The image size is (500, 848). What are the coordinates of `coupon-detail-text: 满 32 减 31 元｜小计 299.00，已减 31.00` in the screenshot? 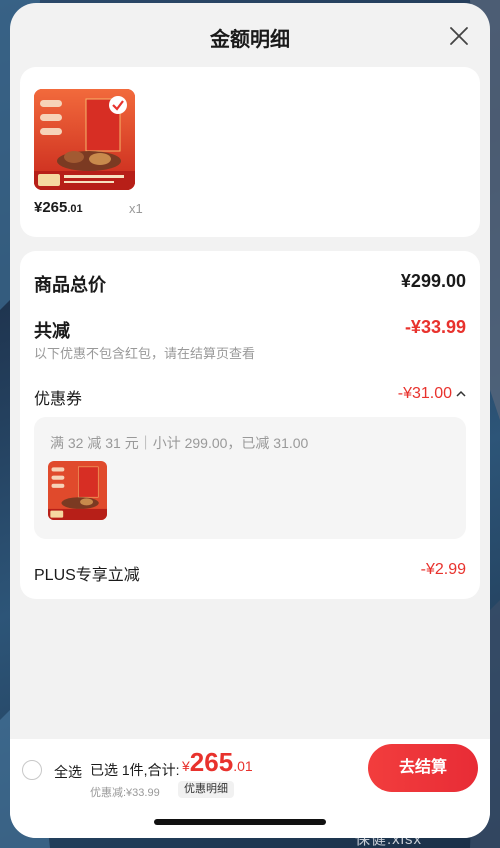 It's located at (179, 443).